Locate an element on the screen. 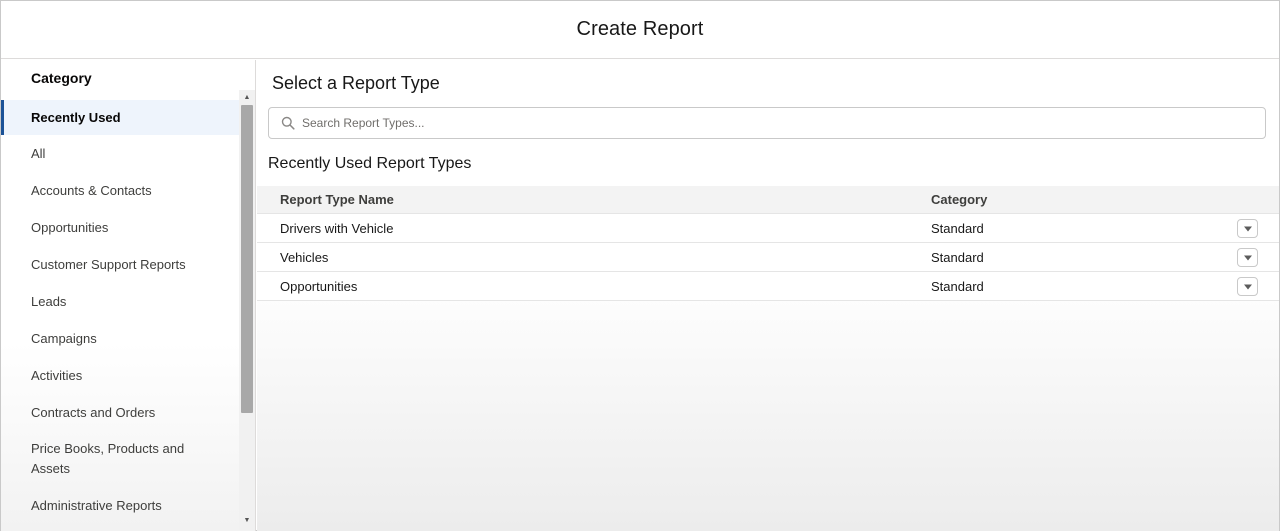 This screenshot has width=1280, height=531. modal-title: Create Report is located at coordinates (640, 29).